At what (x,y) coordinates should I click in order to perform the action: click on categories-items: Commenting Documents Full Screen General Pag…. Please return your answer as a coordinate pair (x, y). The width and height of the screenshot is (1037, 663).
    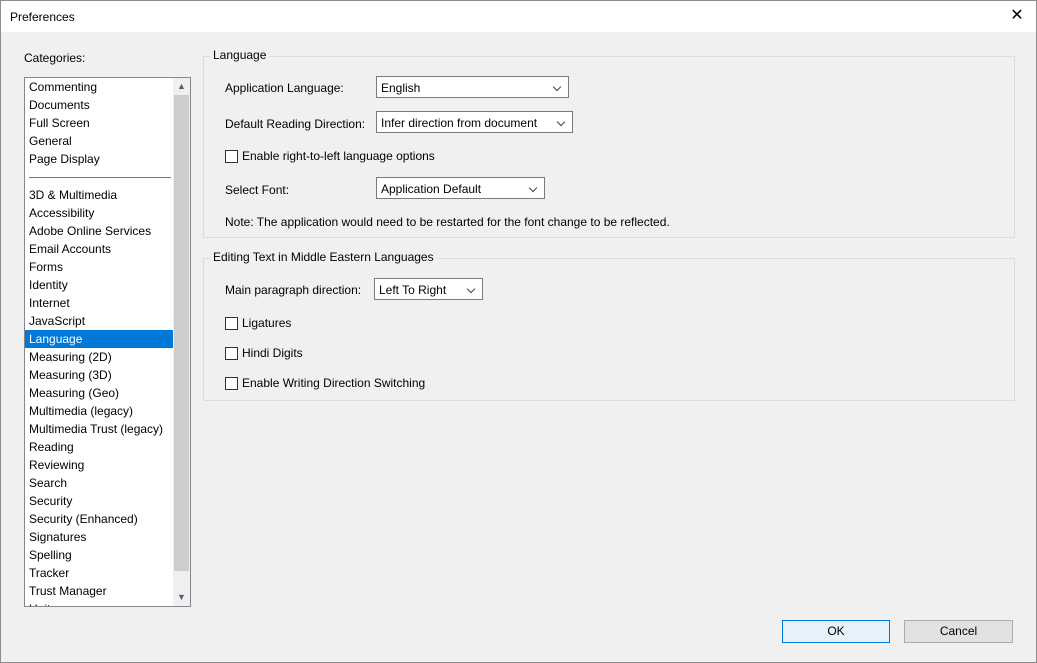
    Looking at the image, I should click on (99, 342).